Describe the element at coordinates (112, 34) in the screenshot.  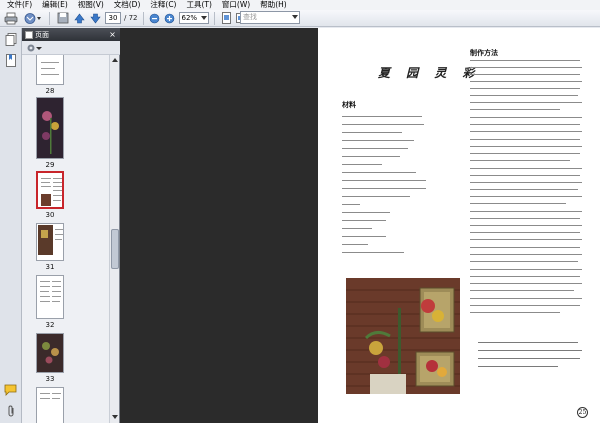
I see `close-icon: ×` at that location.